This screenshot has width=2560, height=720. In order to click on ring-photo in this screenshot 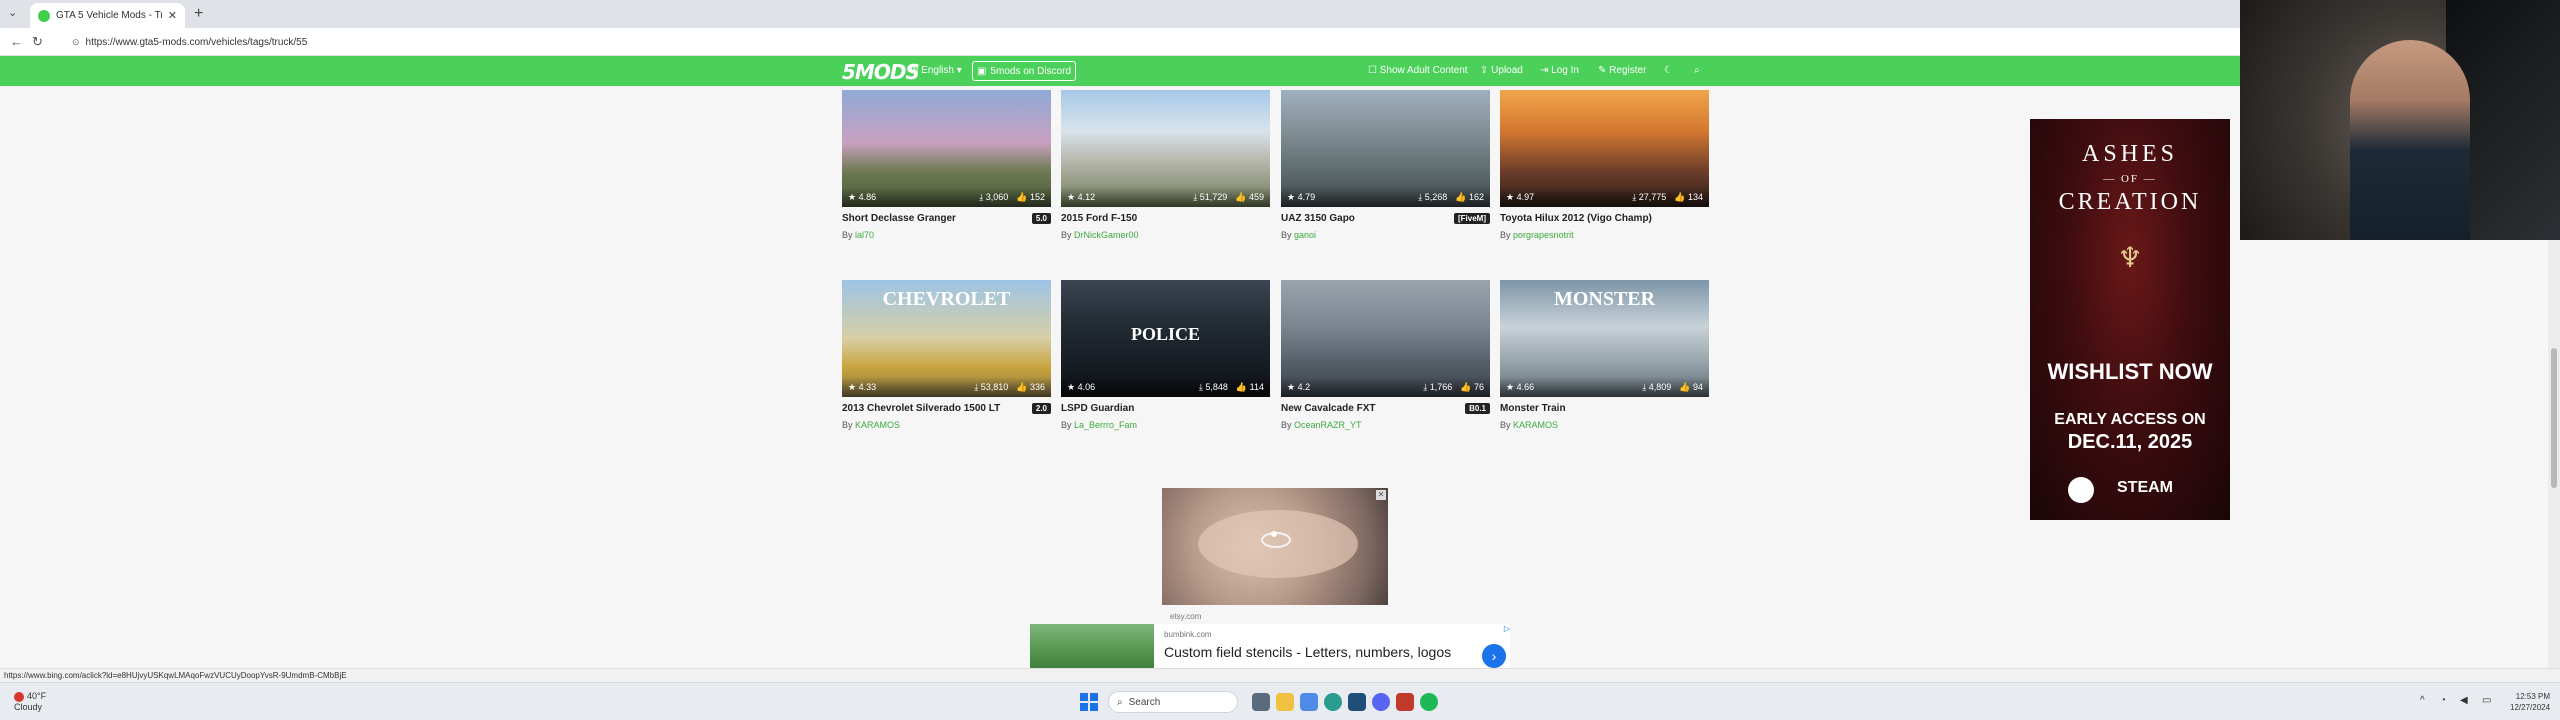, I will do `click(1278, 544)`.